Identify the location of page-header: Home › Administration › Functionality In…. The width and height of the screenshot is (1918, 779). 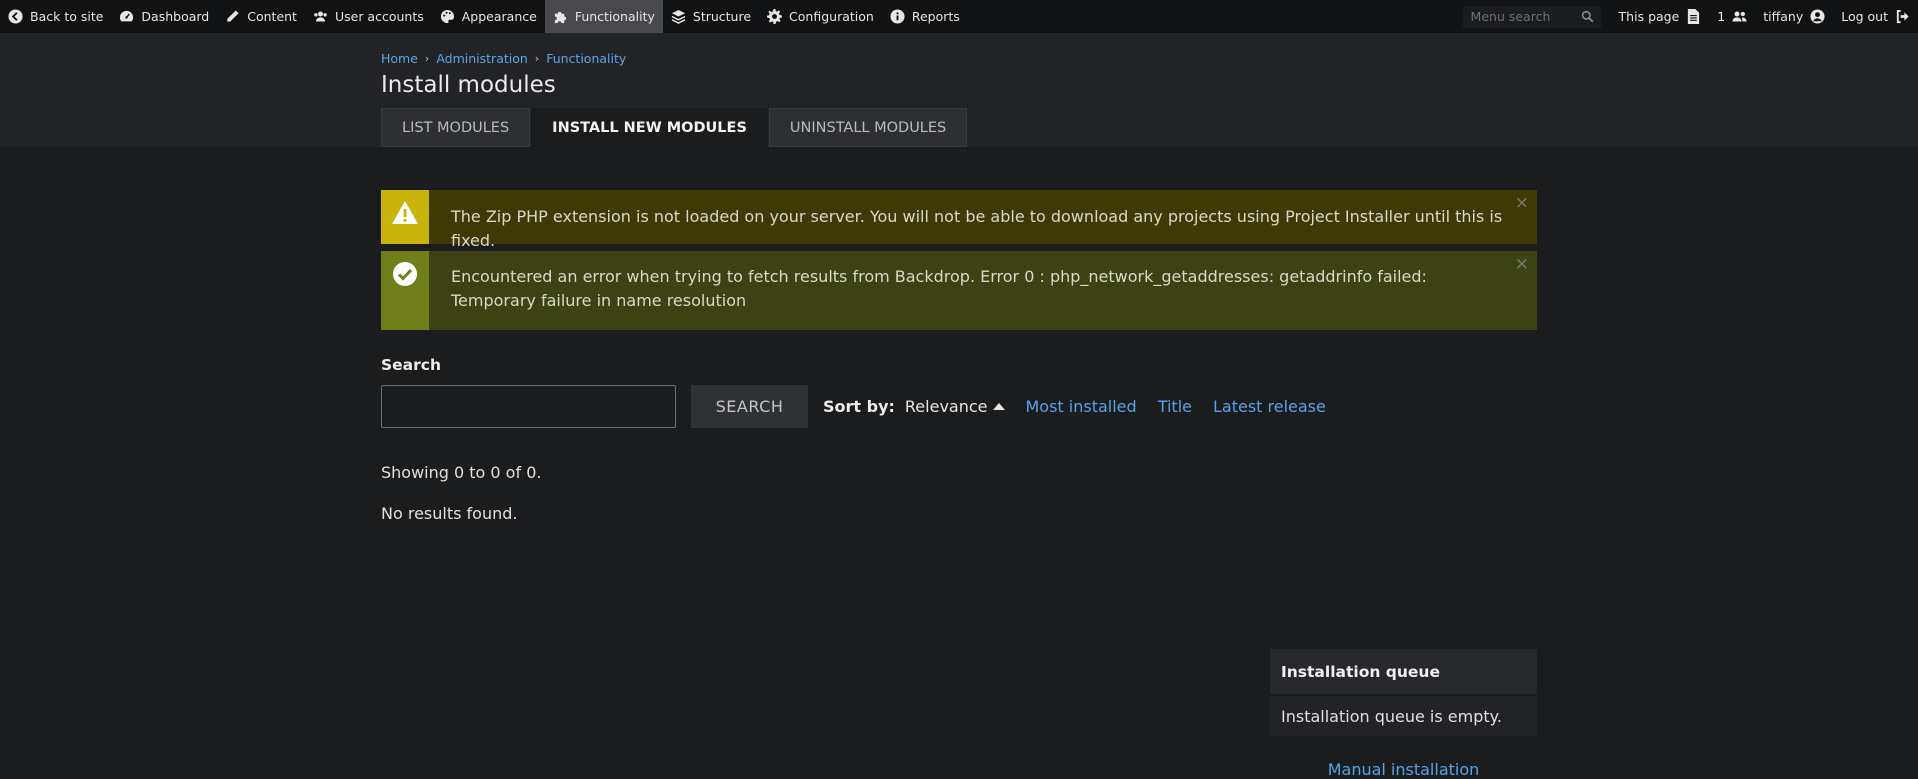
(959, 90).